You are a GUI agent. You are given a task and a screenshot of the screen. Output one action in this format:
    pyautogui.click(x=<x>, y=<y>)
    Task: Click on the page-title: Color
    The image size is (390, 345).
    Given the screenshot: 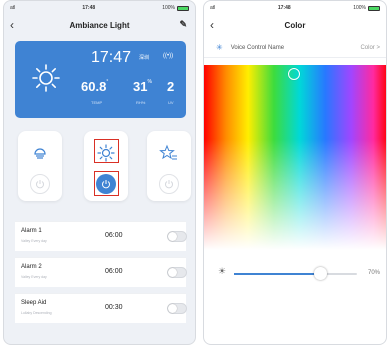 What is the action you would take?
    pyautogui.click(x=295, y=25)
    